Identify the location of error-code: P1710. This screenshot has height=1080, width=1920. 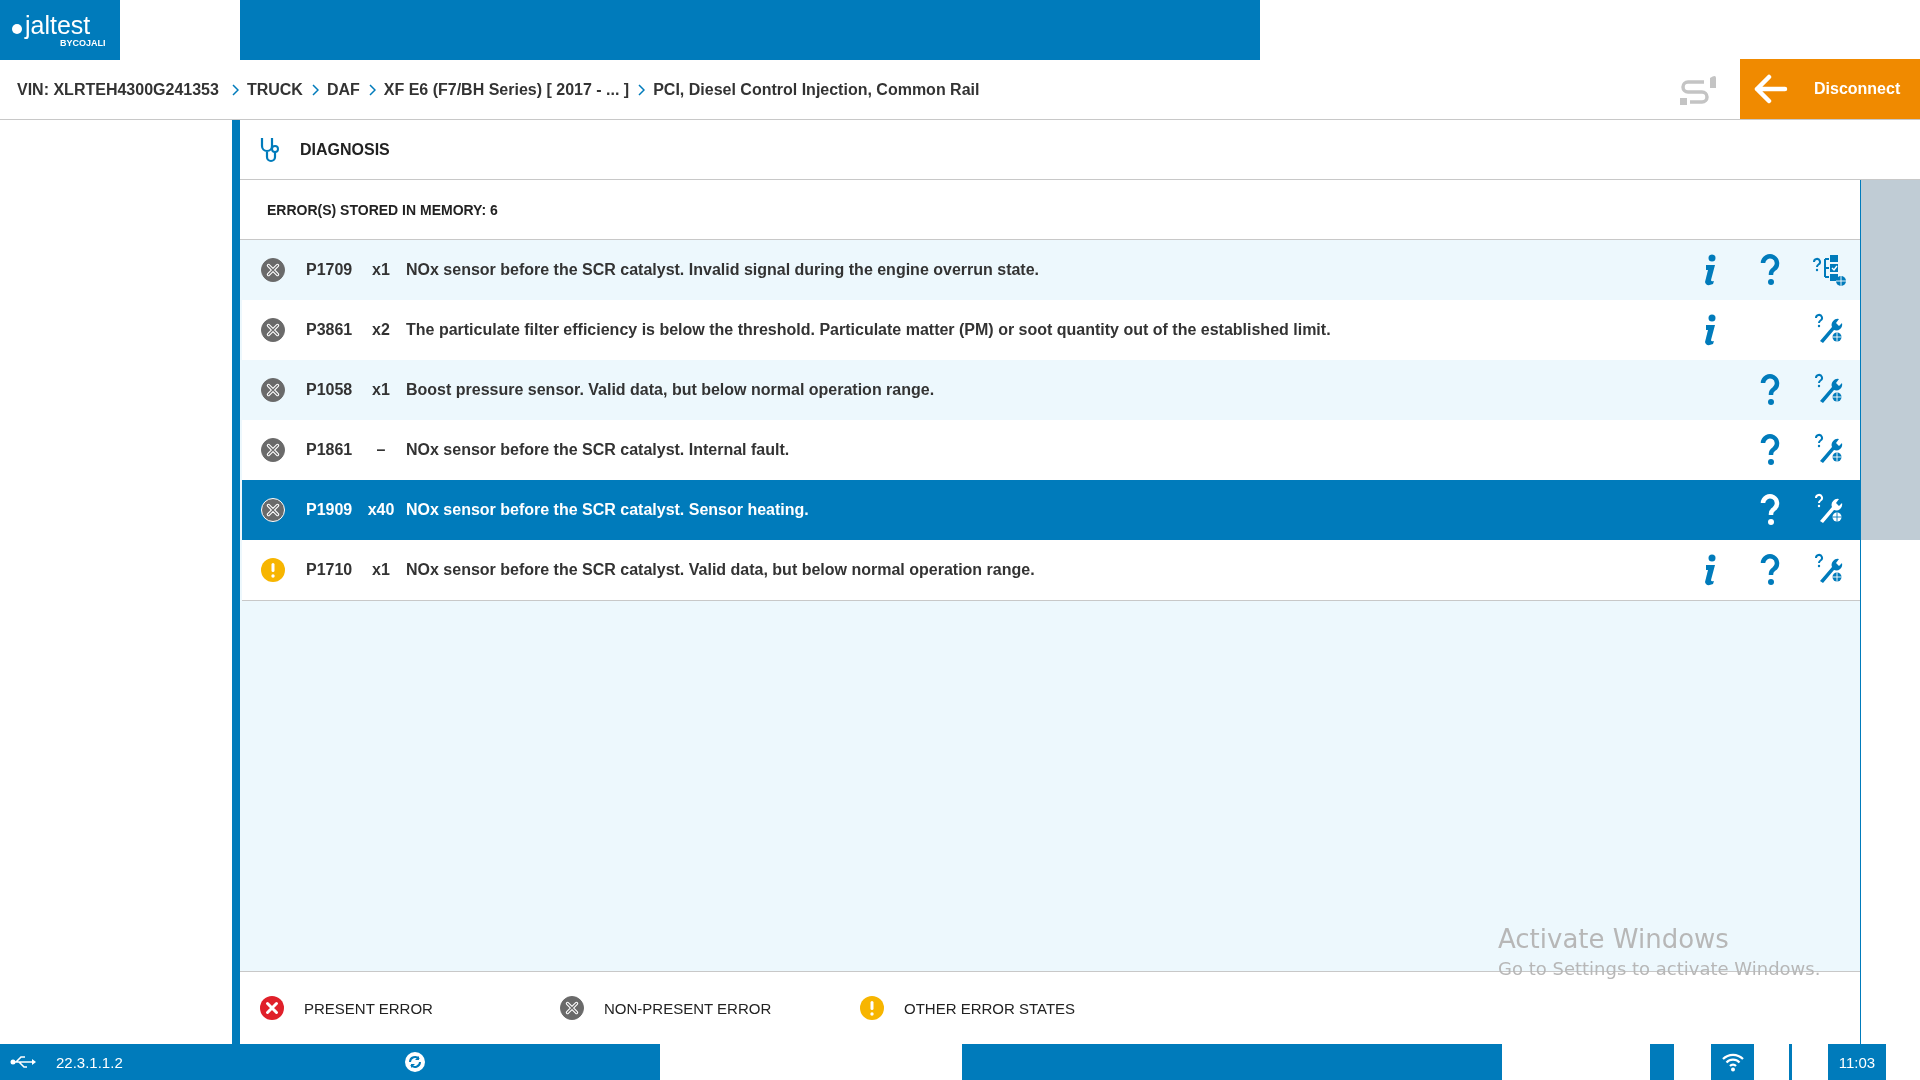
(330, 570).